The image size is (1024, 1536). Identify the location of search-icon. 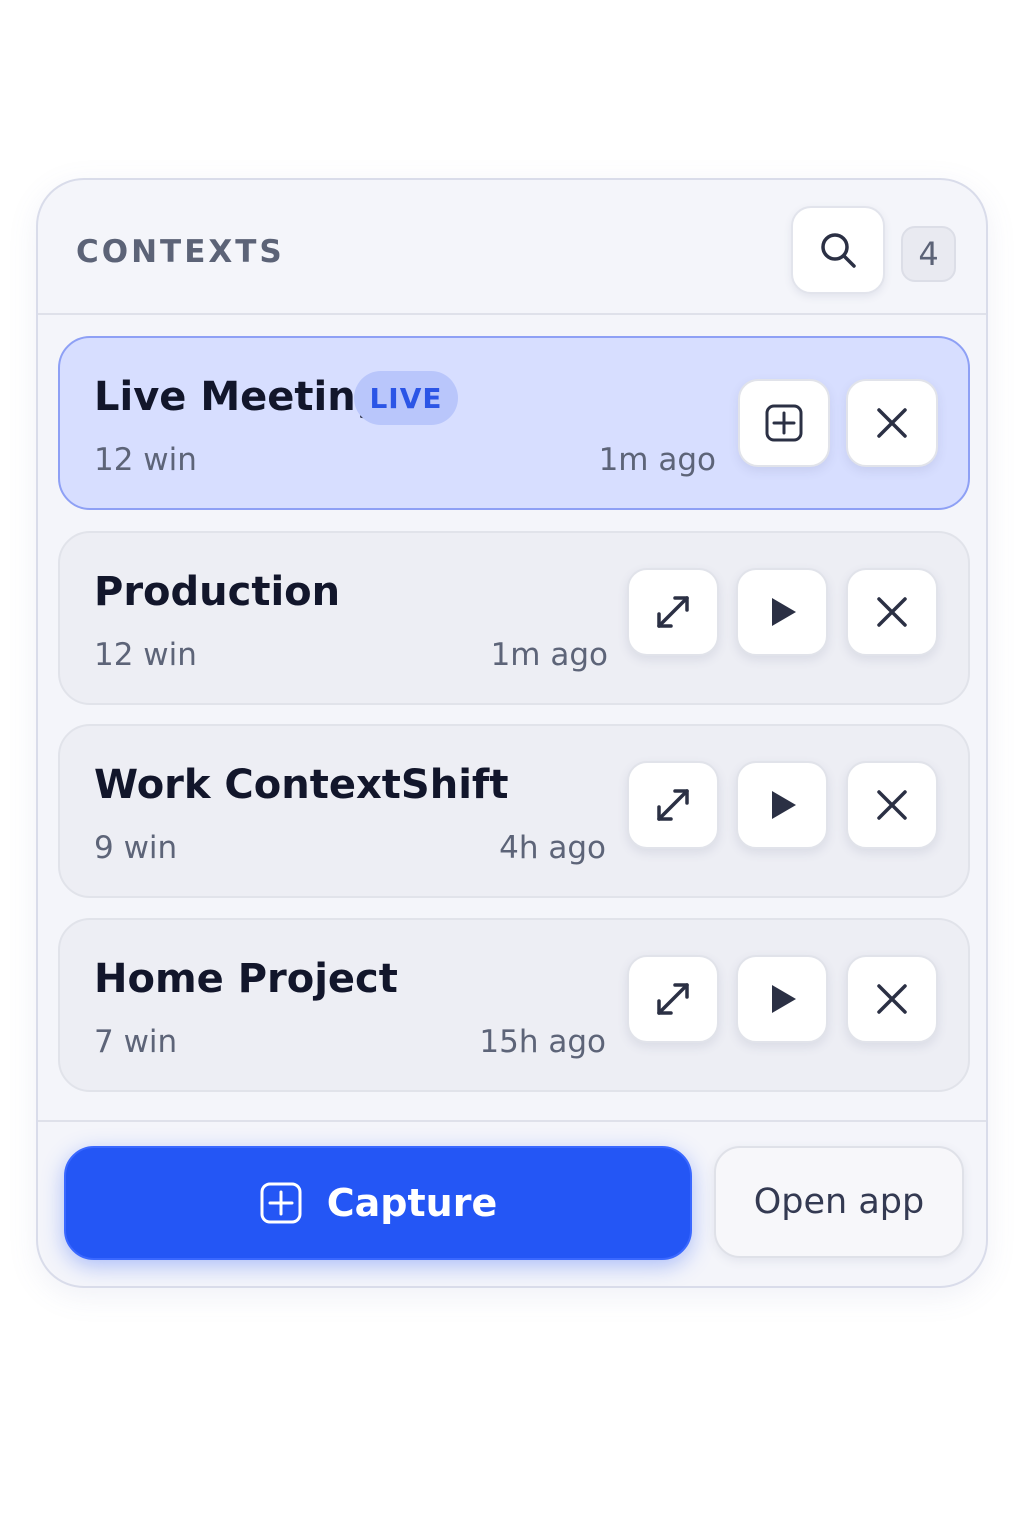
(838, 250).